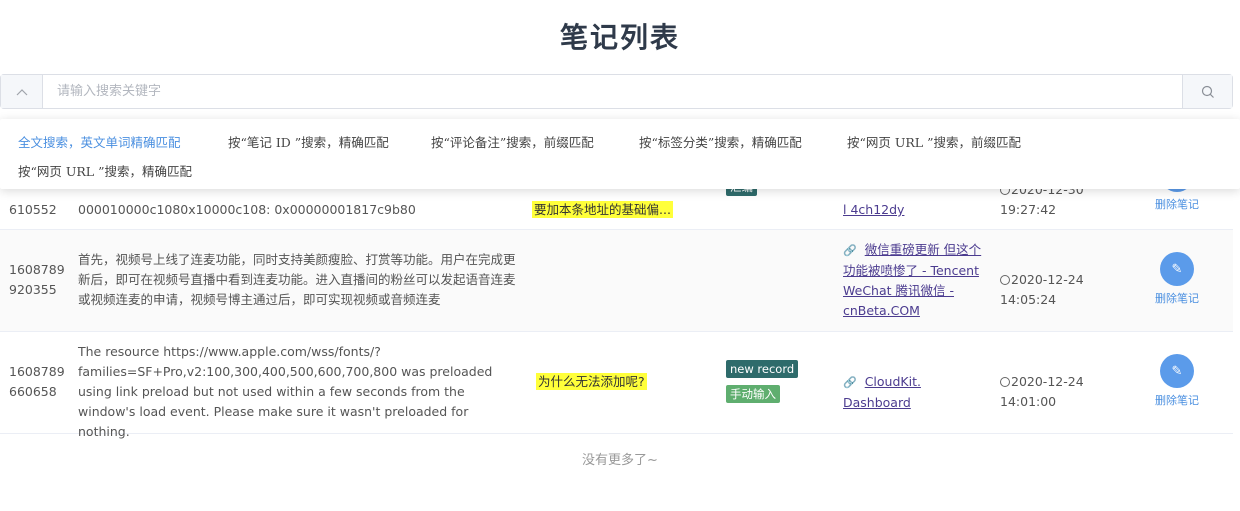 This screenshot has width=1240, height=511. I want to click on note-time: 2020-12-24 14:05:24, so click(1042, 289).